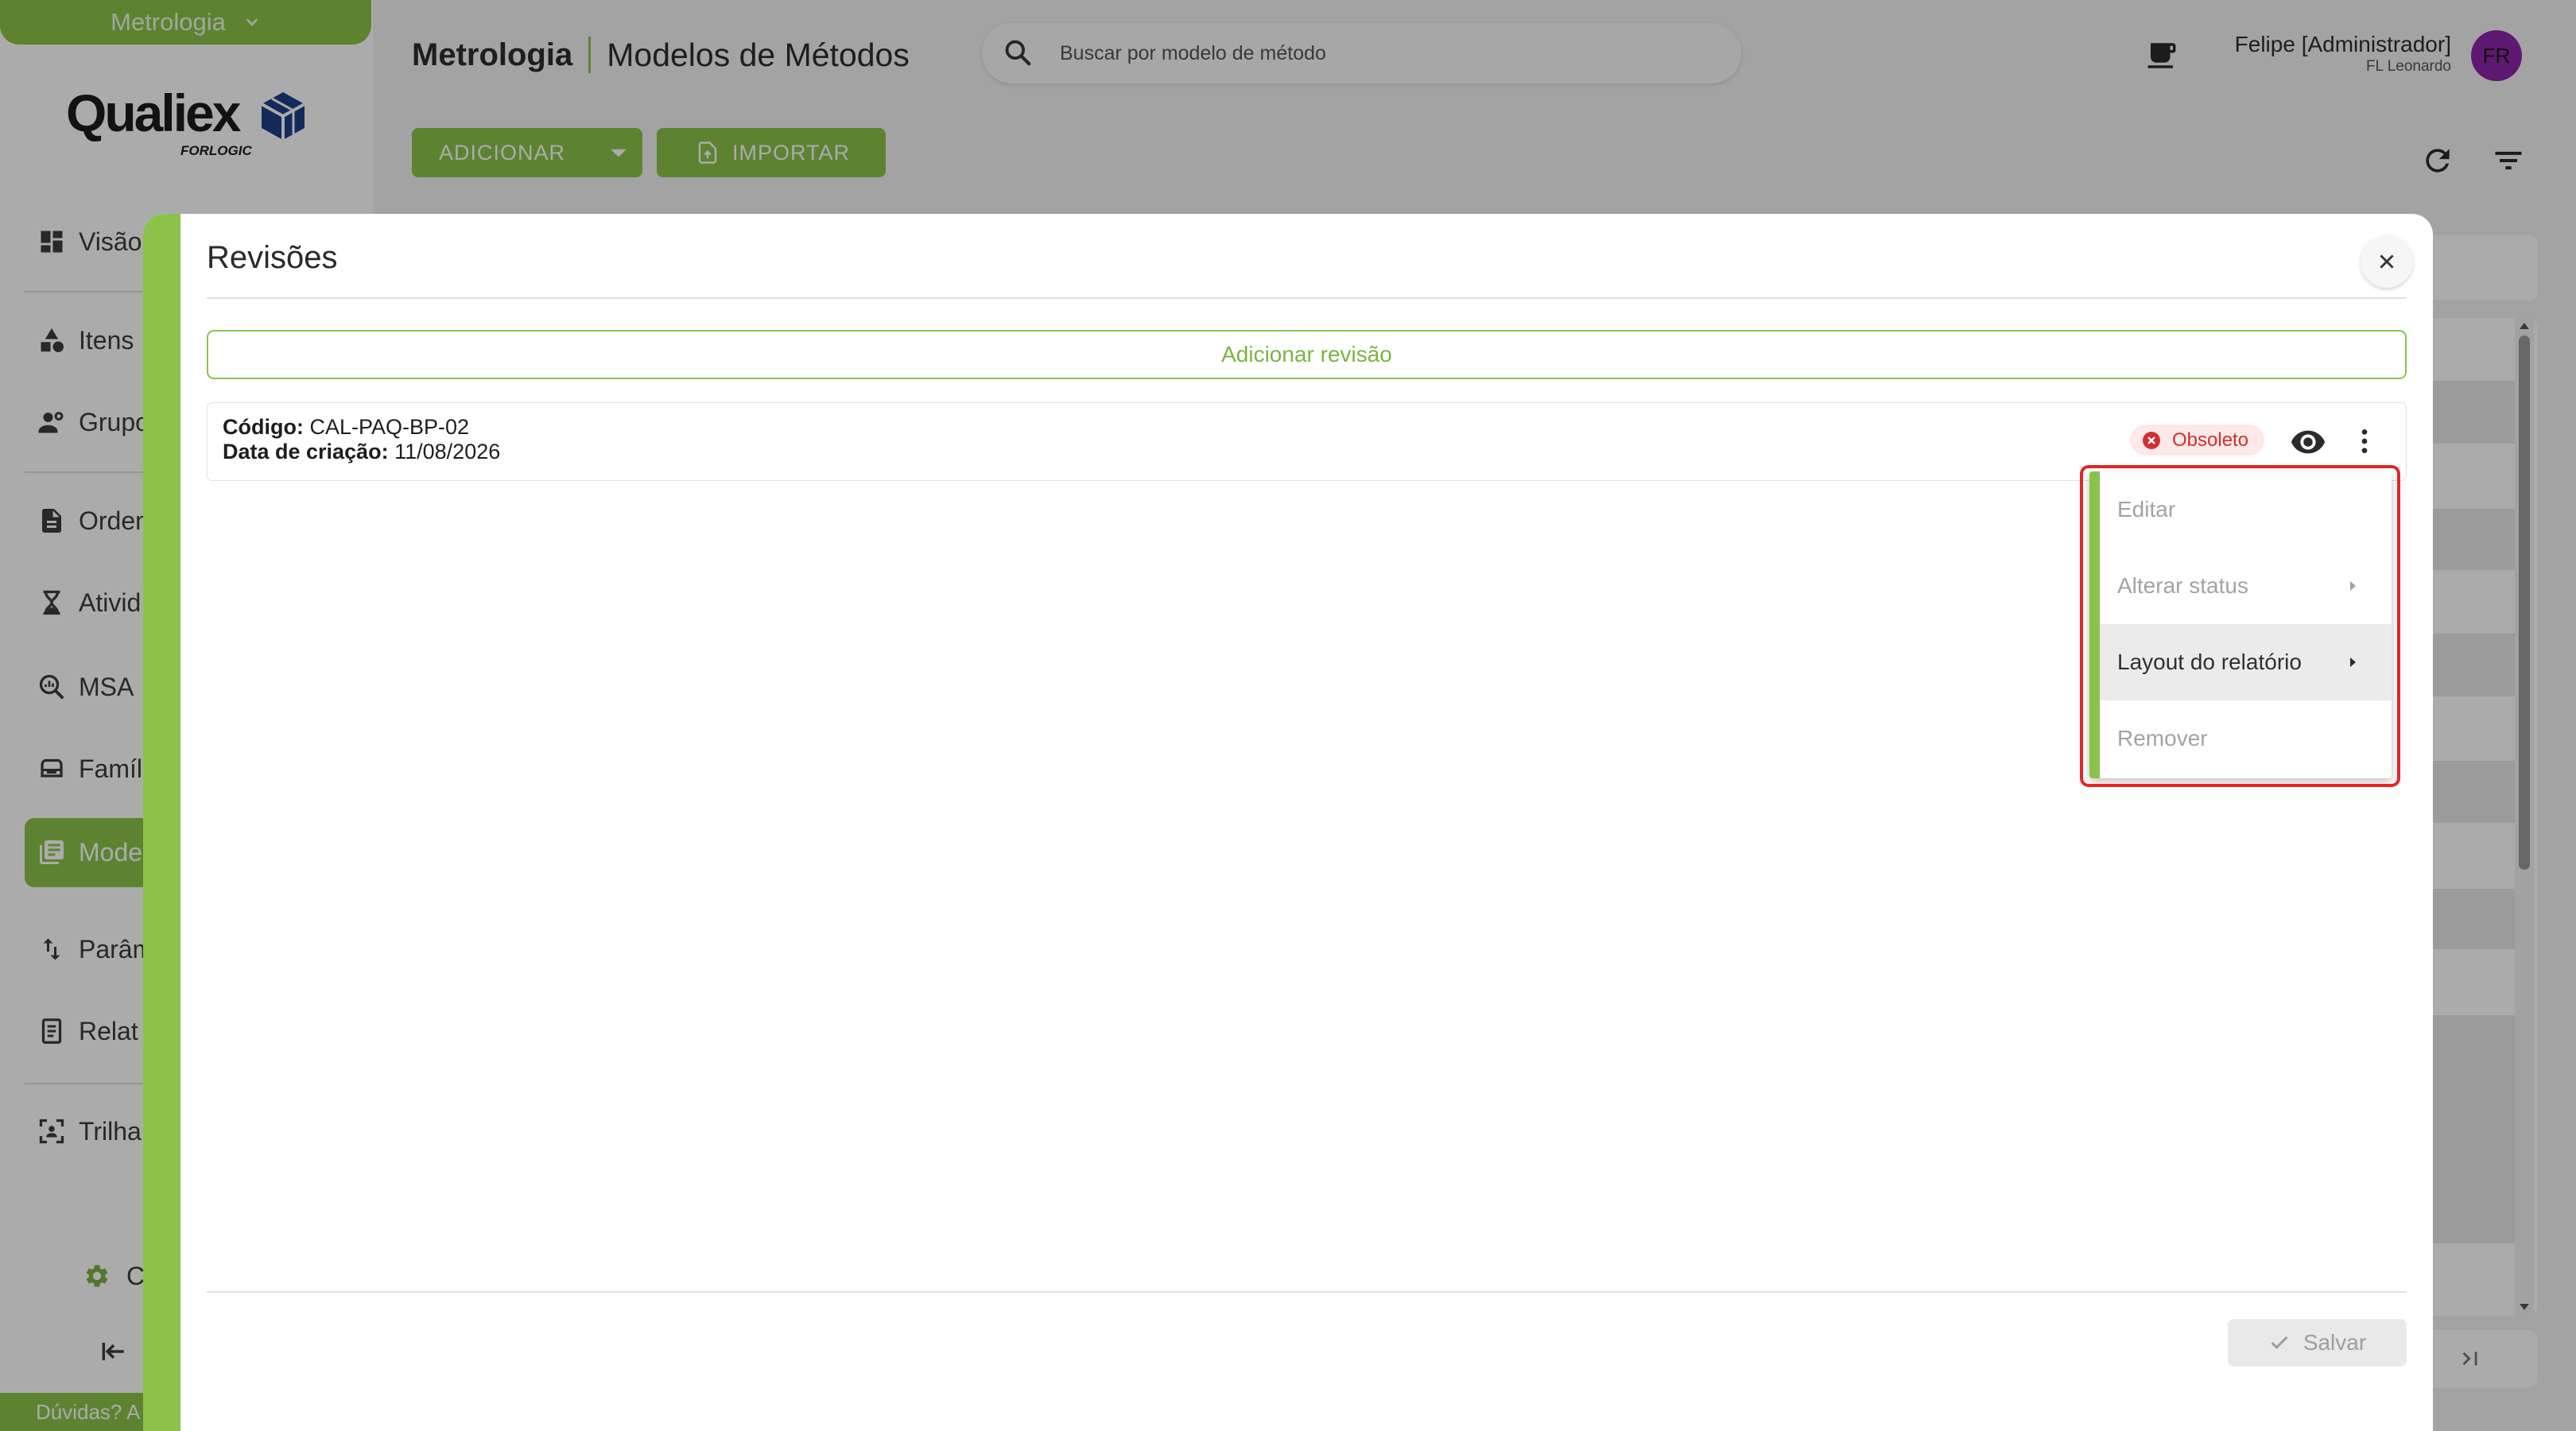  Describe the element at coordinates (447, 451) in the screenshot. I see `revision-date: 11/08/2026` at that location.